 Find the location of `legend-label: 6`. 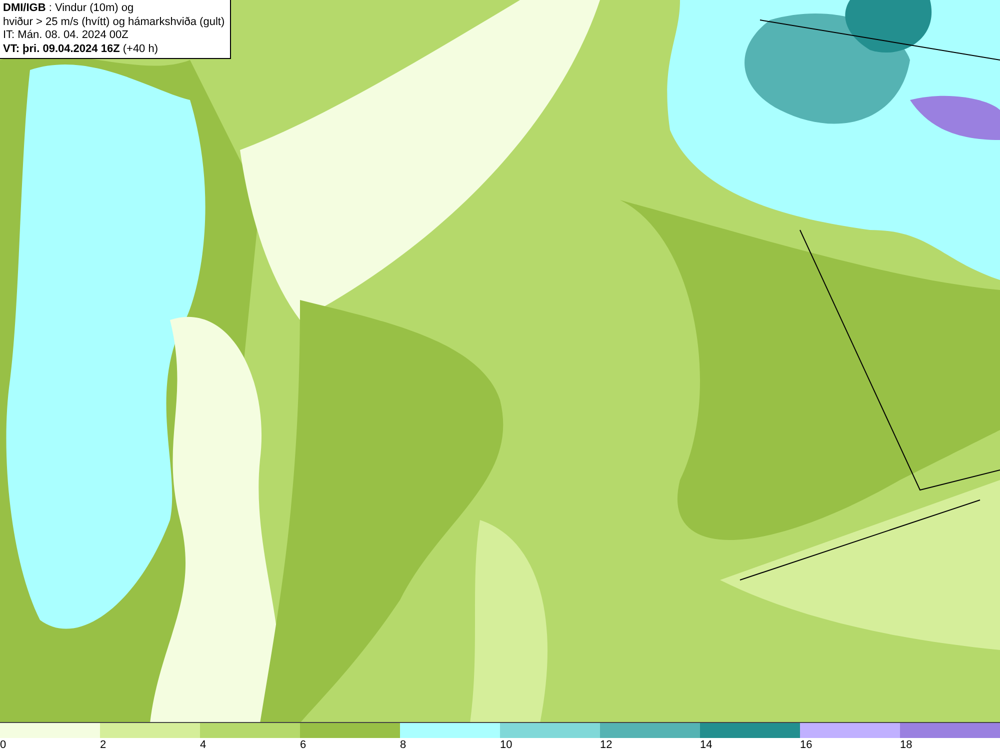

legend-label: 6 is located at coordinates (303, 745).